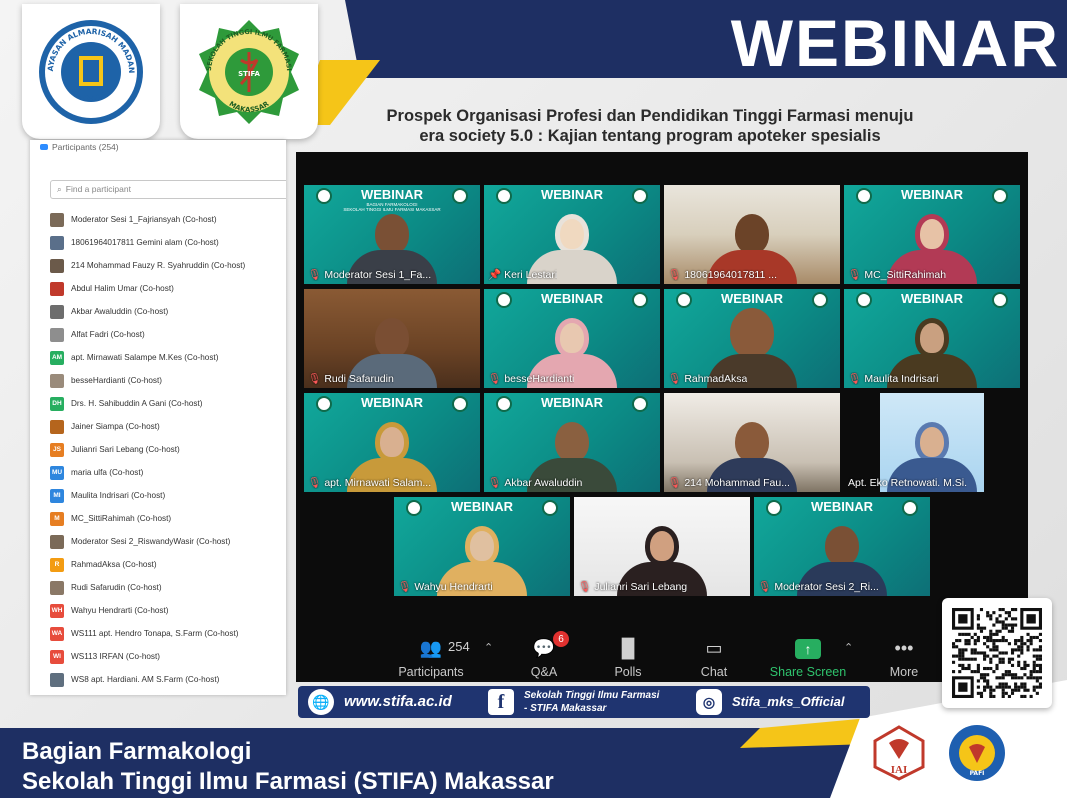 This screenshot has width=1067, height=798. Describe the element at coordinates (168, 426) in the screenshot. I see `participant-row: Jainer Siampa (Co-host)` at that location.